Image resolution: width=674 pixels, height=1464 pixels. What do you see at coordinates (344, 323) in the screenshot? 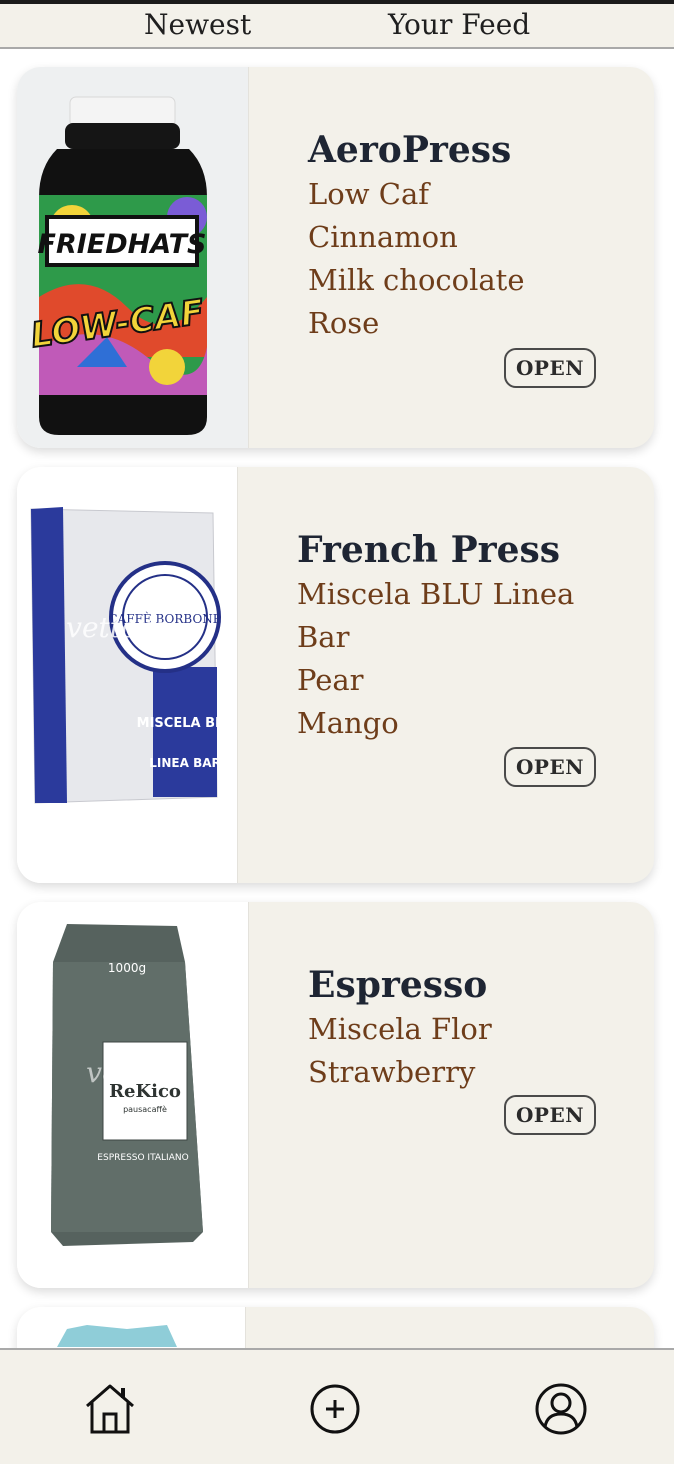
I see `tasting-note: Rose` at bounding box center [344, 323].